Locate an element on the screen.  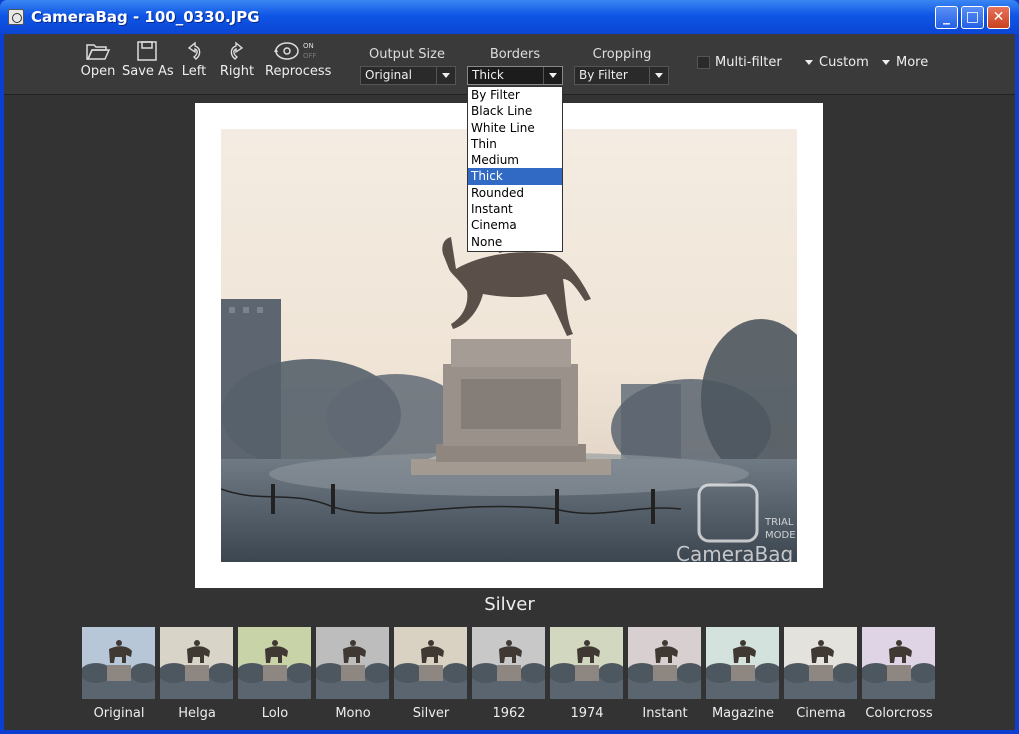
more-menu: More is located at coordinates (905, 62).